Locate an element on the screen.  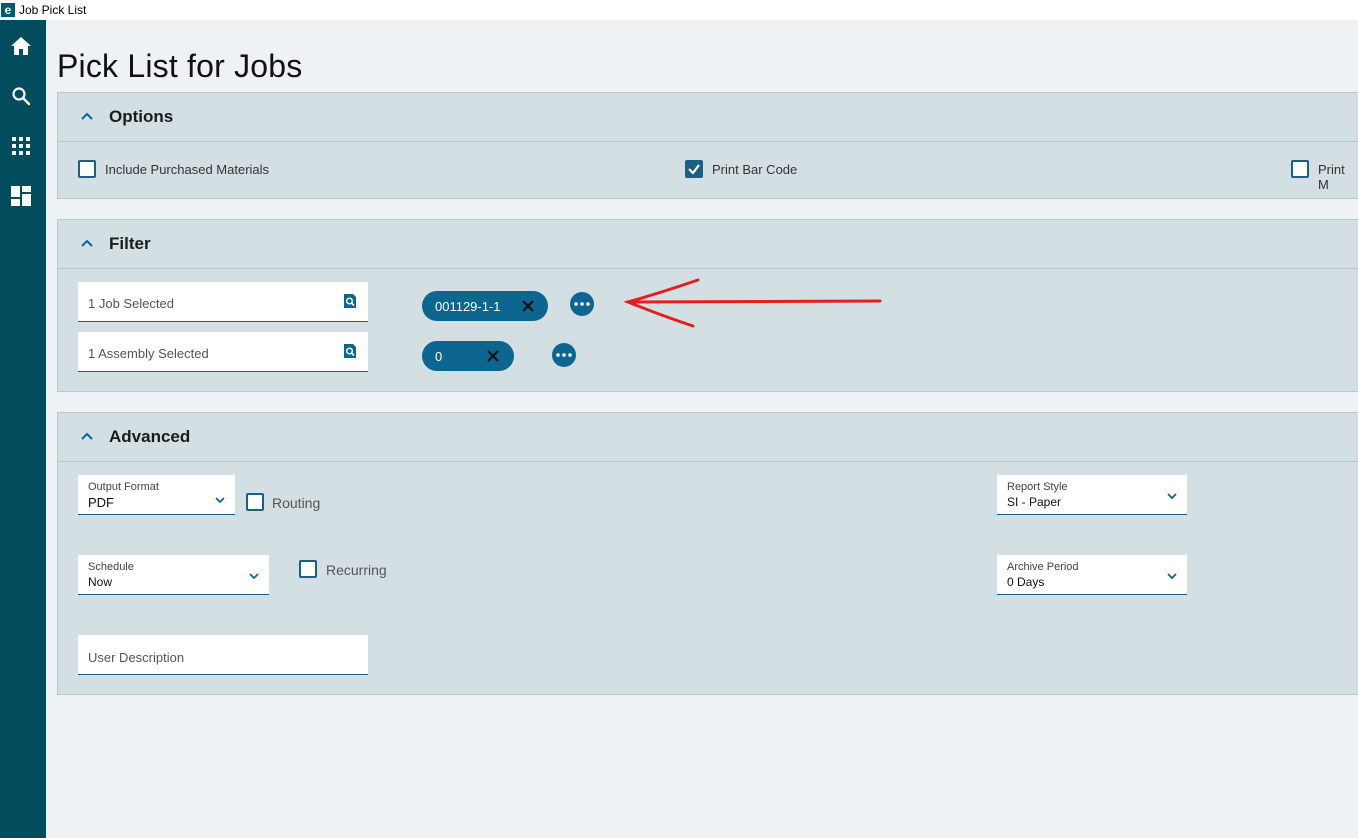
sidebar is located at coordinates (23, 429).